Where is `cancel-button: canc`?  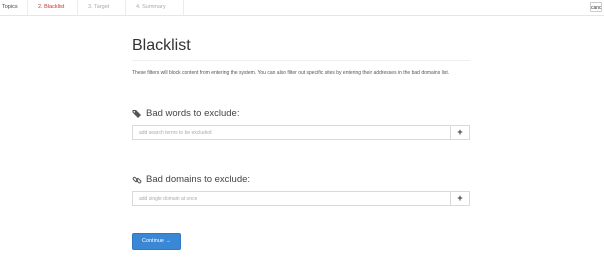
cancel-button: canc is located at coordinates (596, 7).